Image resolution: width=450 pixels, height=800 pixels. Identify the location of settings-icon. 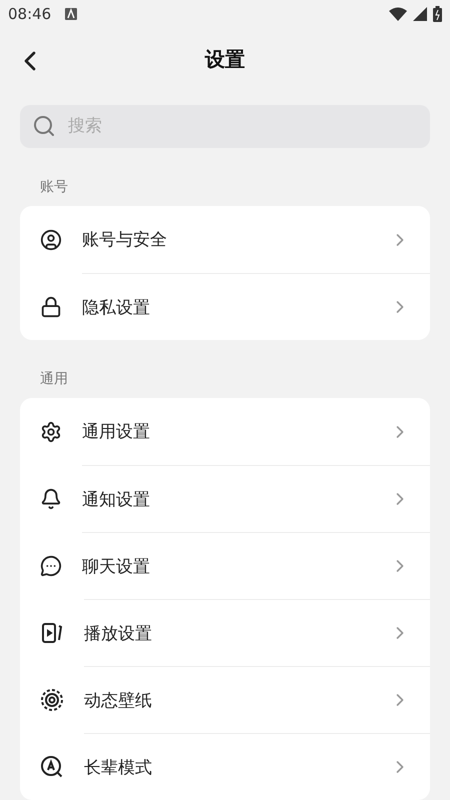
(51, 431).